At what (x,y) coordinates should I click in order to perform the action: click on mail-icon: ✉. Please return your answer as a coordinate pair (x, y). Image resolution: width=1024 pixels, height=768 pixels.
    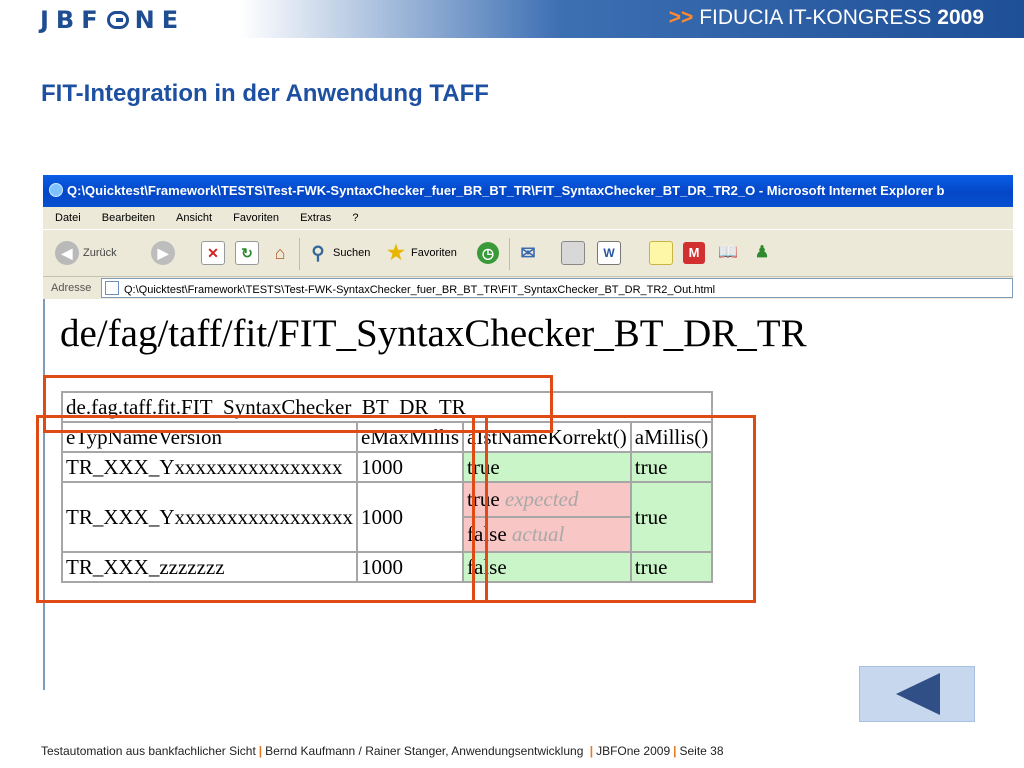
    Looking at the image, I should click on (528, 253).